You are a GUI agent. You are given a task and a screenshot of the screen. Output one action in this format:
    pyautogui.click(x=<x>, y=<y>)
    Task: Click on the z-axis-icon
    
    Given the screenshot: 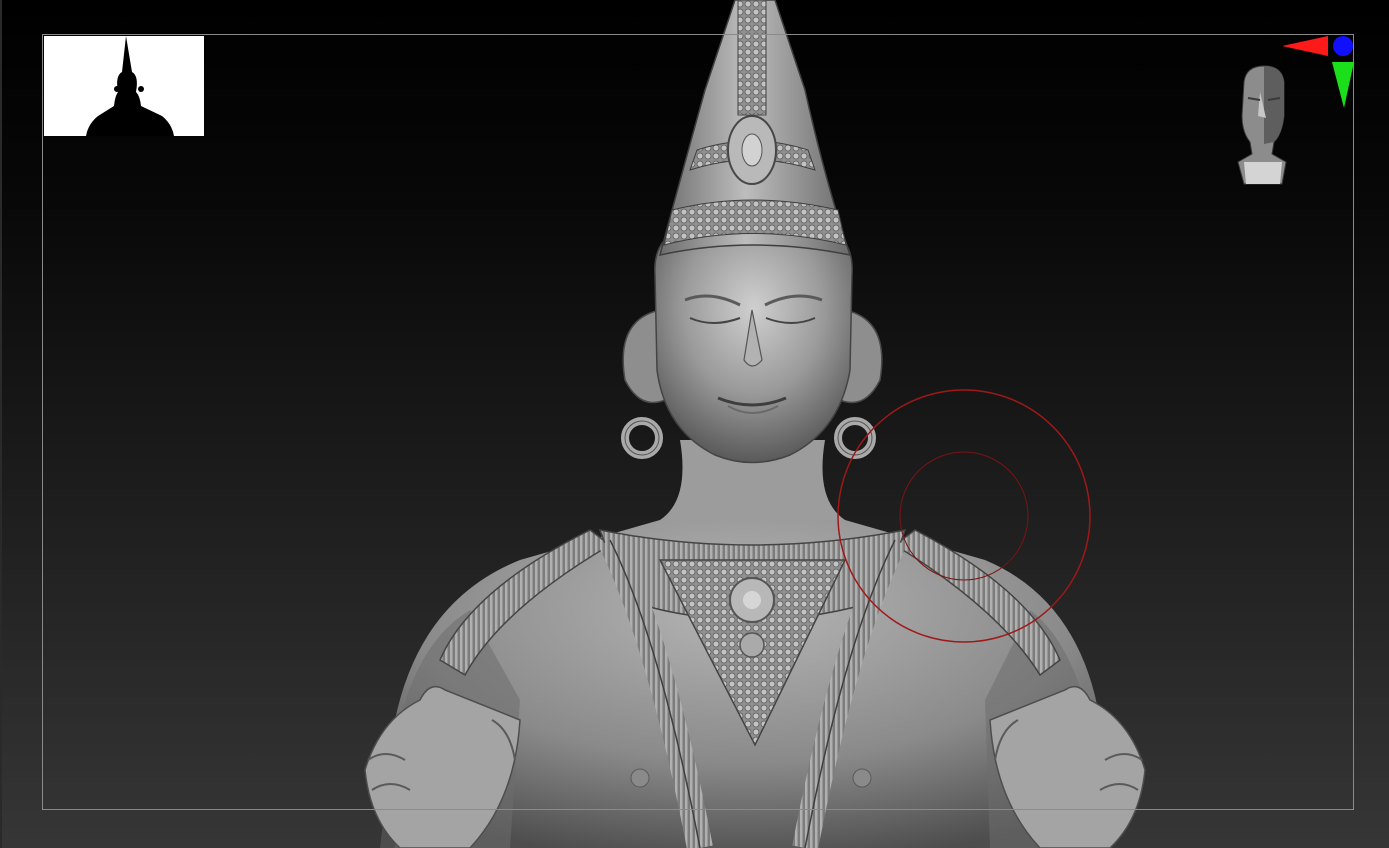 What is the action you would take?
    pyautogui.click(x=1343, y=46)
    